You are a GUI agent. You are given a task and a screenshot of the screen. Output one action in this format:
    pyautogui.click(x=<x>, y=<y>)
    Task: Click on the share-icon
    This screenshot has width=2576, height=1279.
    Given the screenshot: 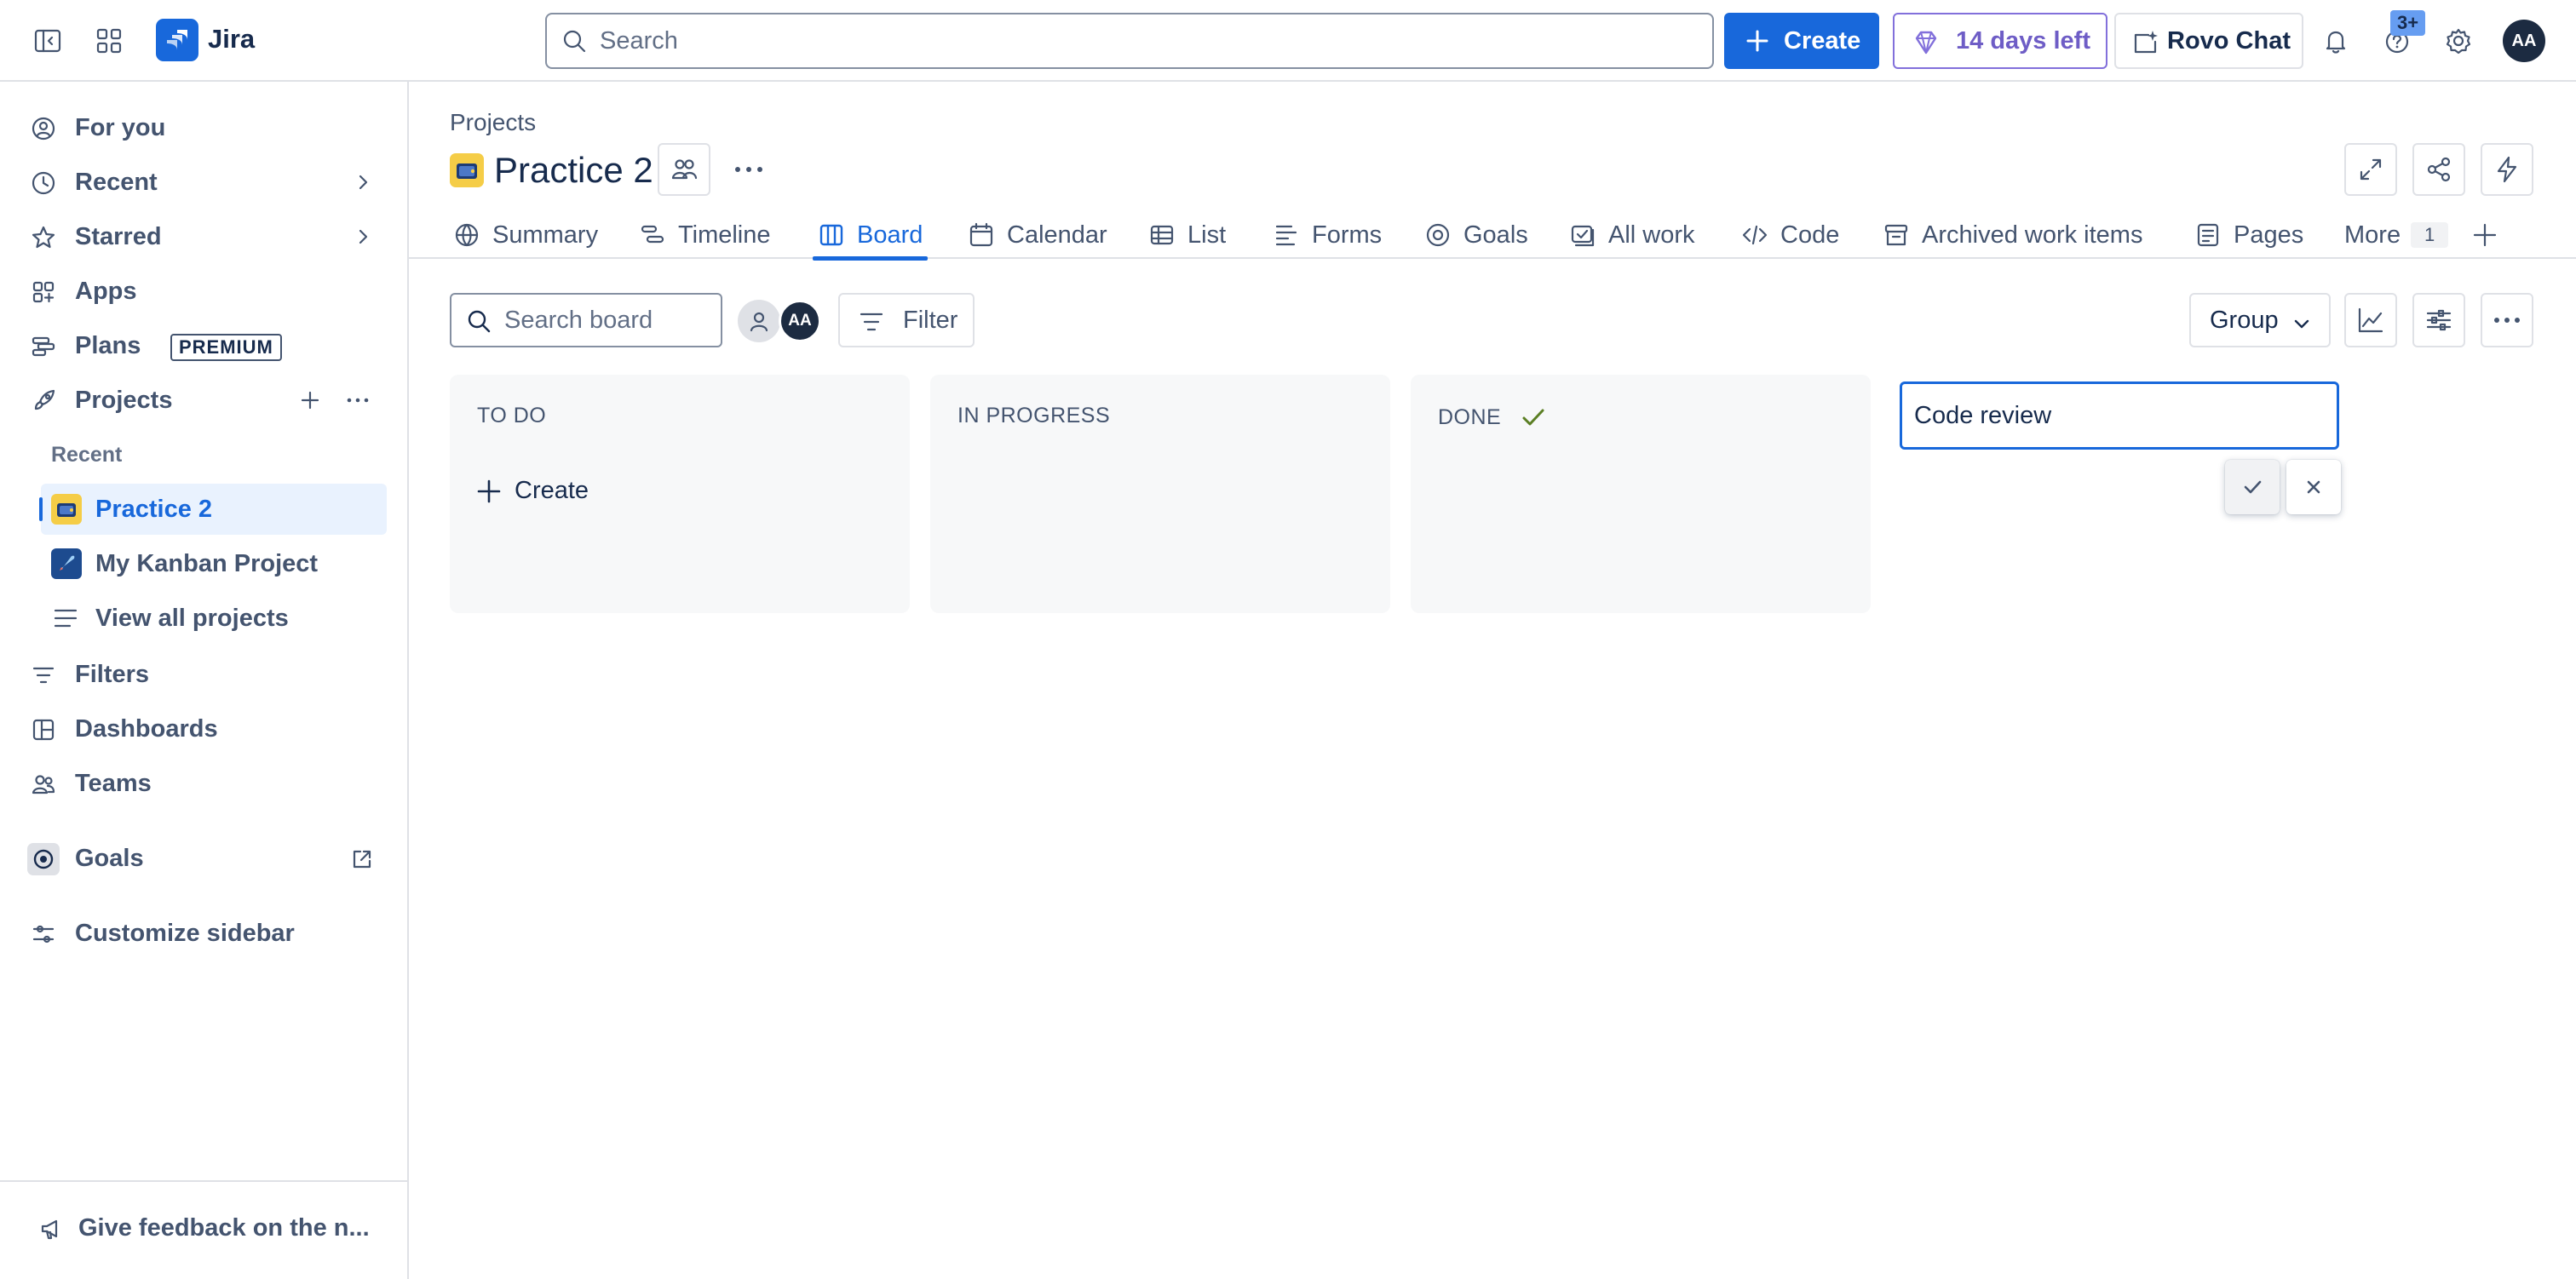 What is the action you would take?
    pyautogui.click(x=2439, y=170)
    